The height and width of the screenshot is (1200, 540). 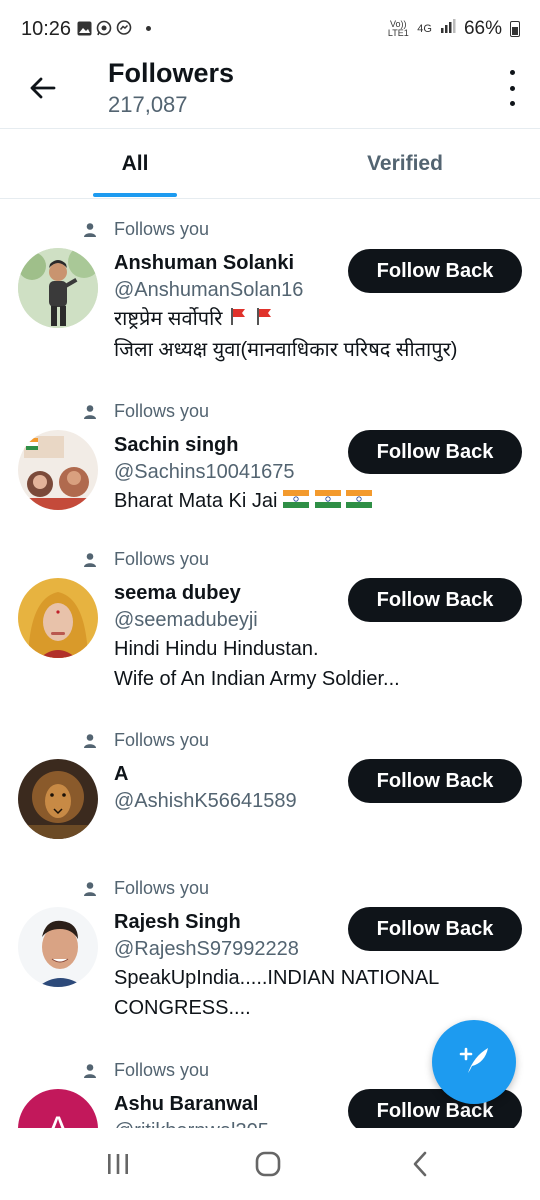 I want to click on bio-line: राष्ट्रप्रेम सर्वोपरि, so click(x=168, y=319).